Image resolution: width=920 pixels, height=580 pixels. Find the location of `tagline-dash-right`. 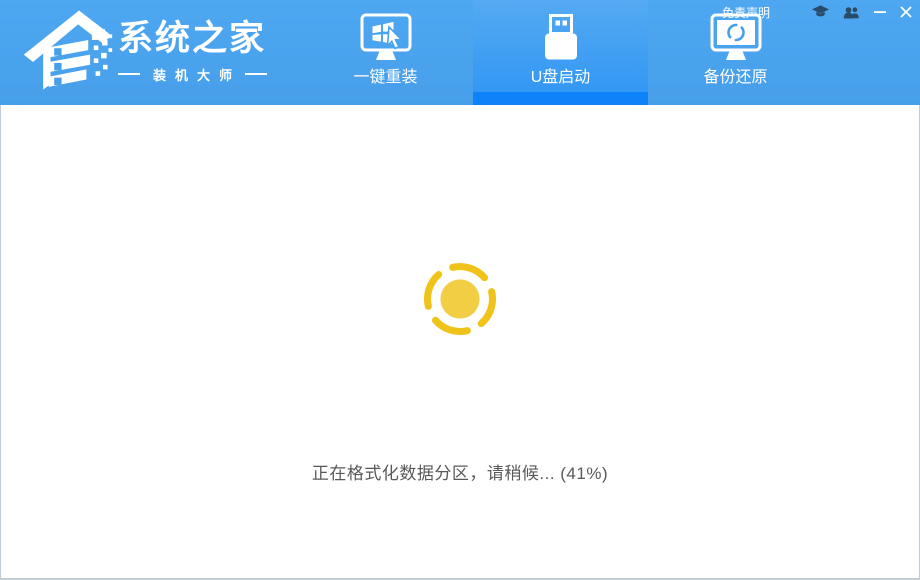

tagline-dash-right is located at coordinates (256, 74).